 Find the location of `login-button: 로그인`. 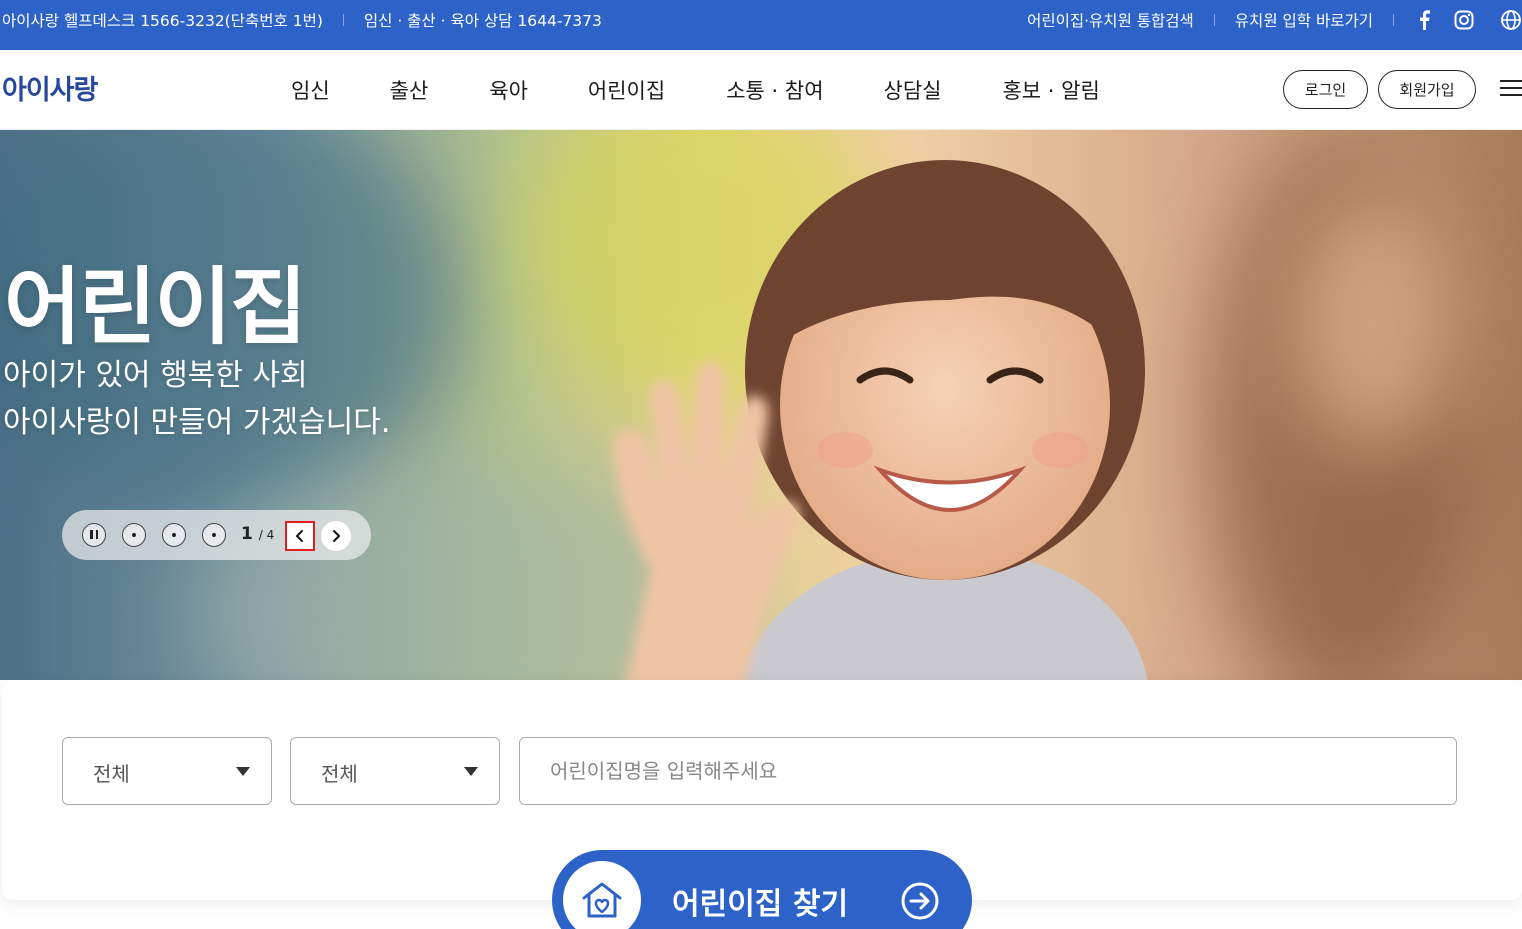

login-button: 로그인 is located at coordinates (1325, 89).